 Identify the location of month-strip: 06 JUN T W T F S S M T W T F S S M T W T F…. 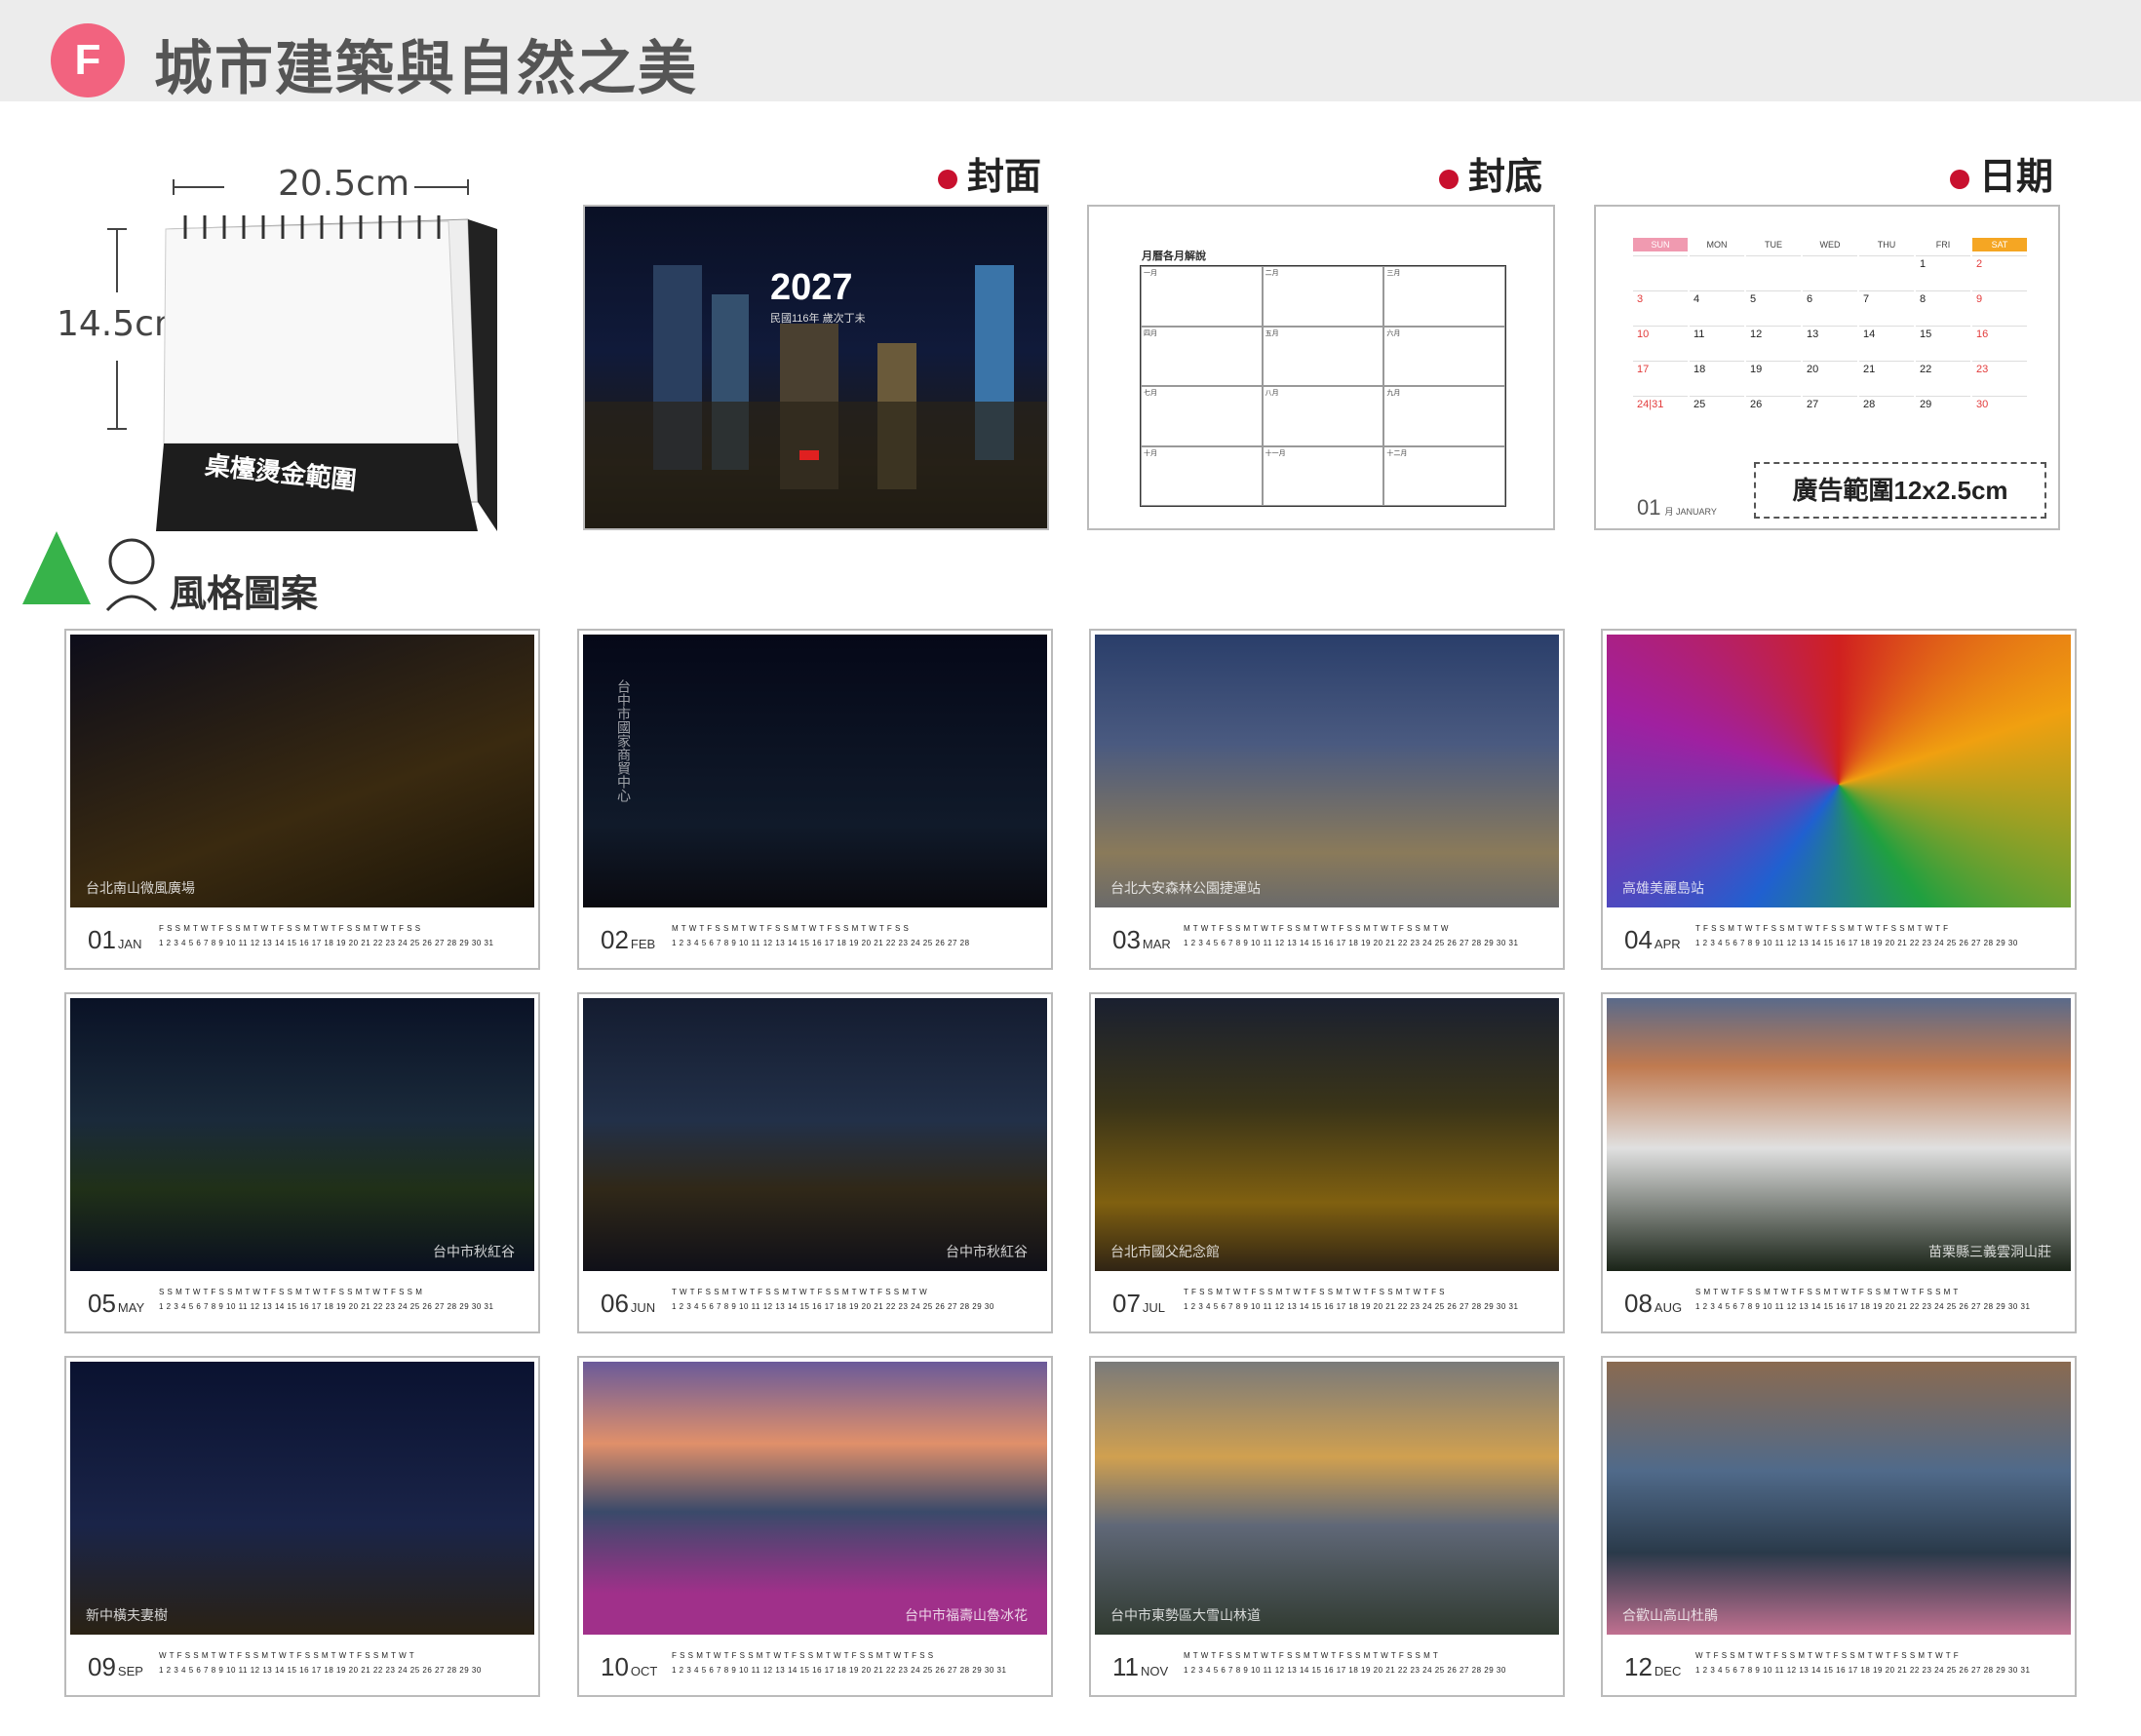
(815, 1301).